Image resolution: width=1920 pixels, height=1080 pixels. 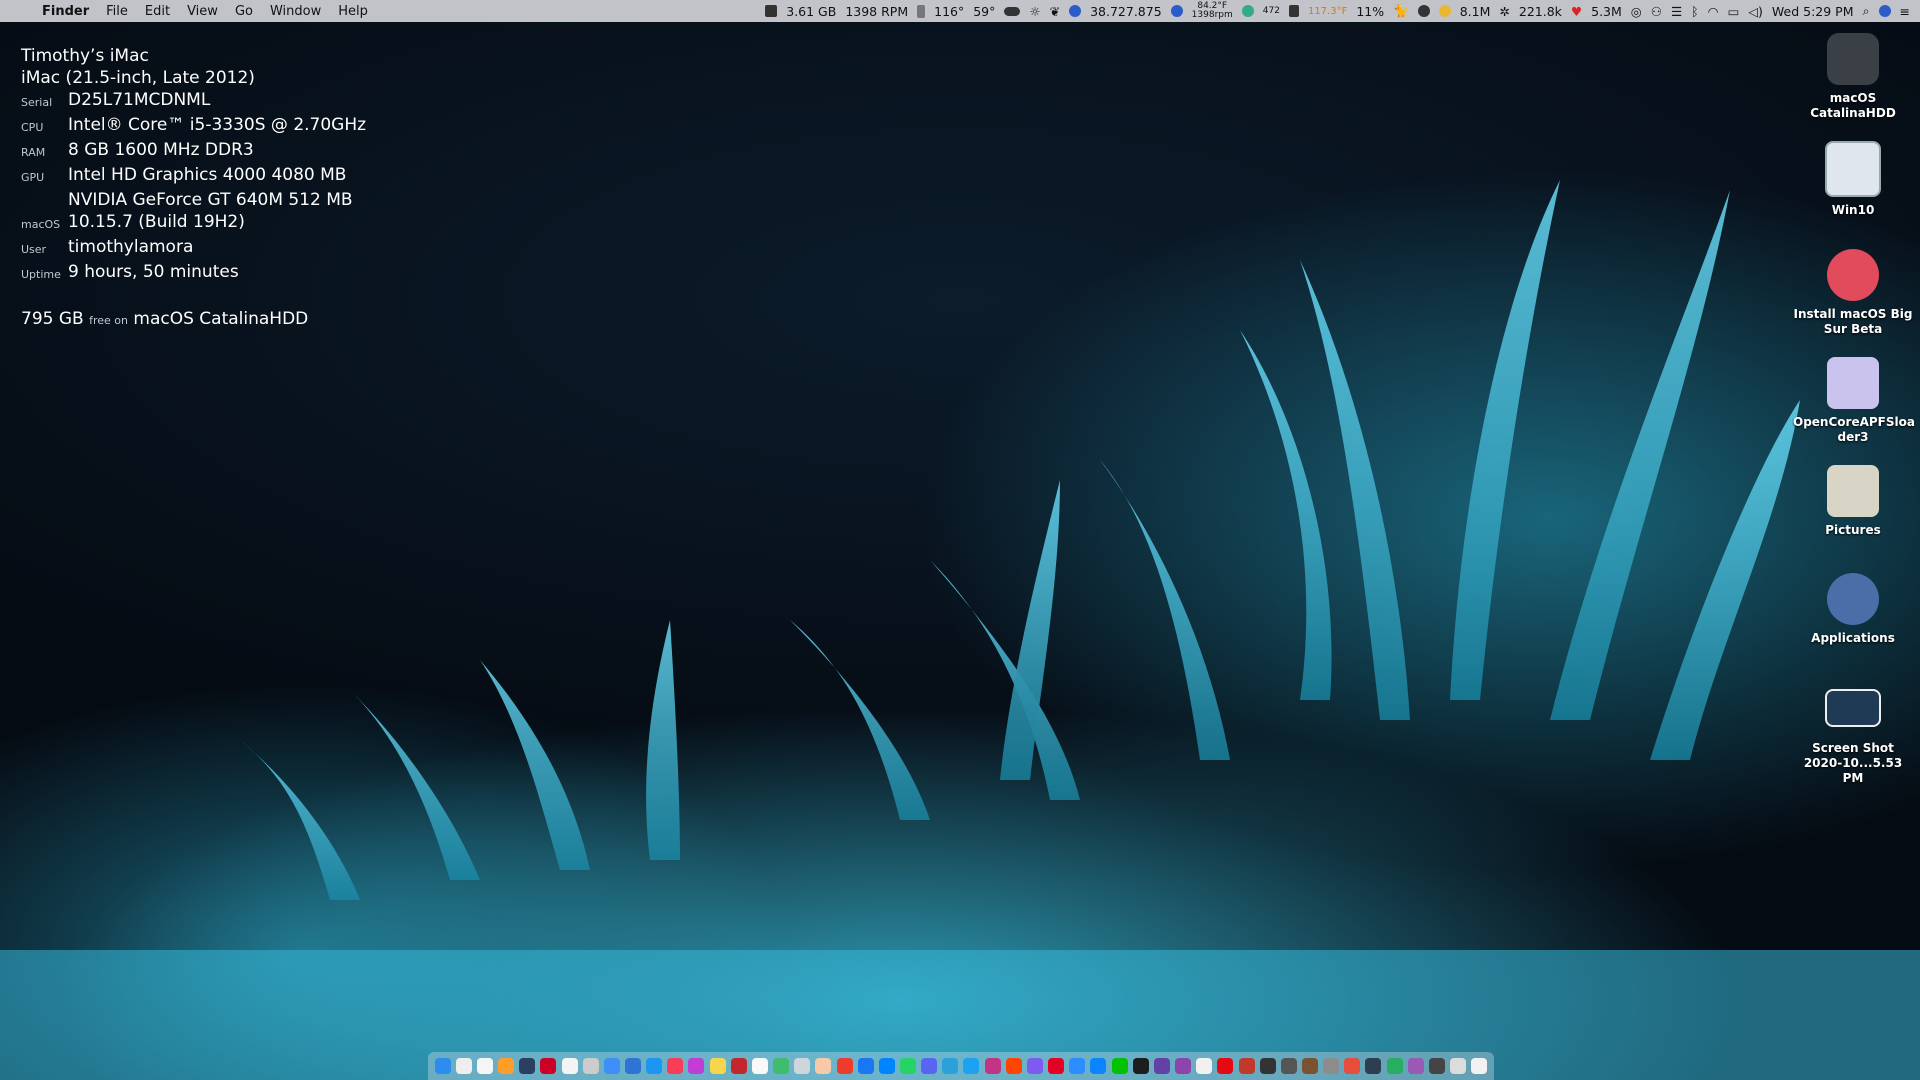 What do you see at coordinates (1247, 11) in the screenshot?
I see `pie-chart-icon` at bounding box center [1247, 11].